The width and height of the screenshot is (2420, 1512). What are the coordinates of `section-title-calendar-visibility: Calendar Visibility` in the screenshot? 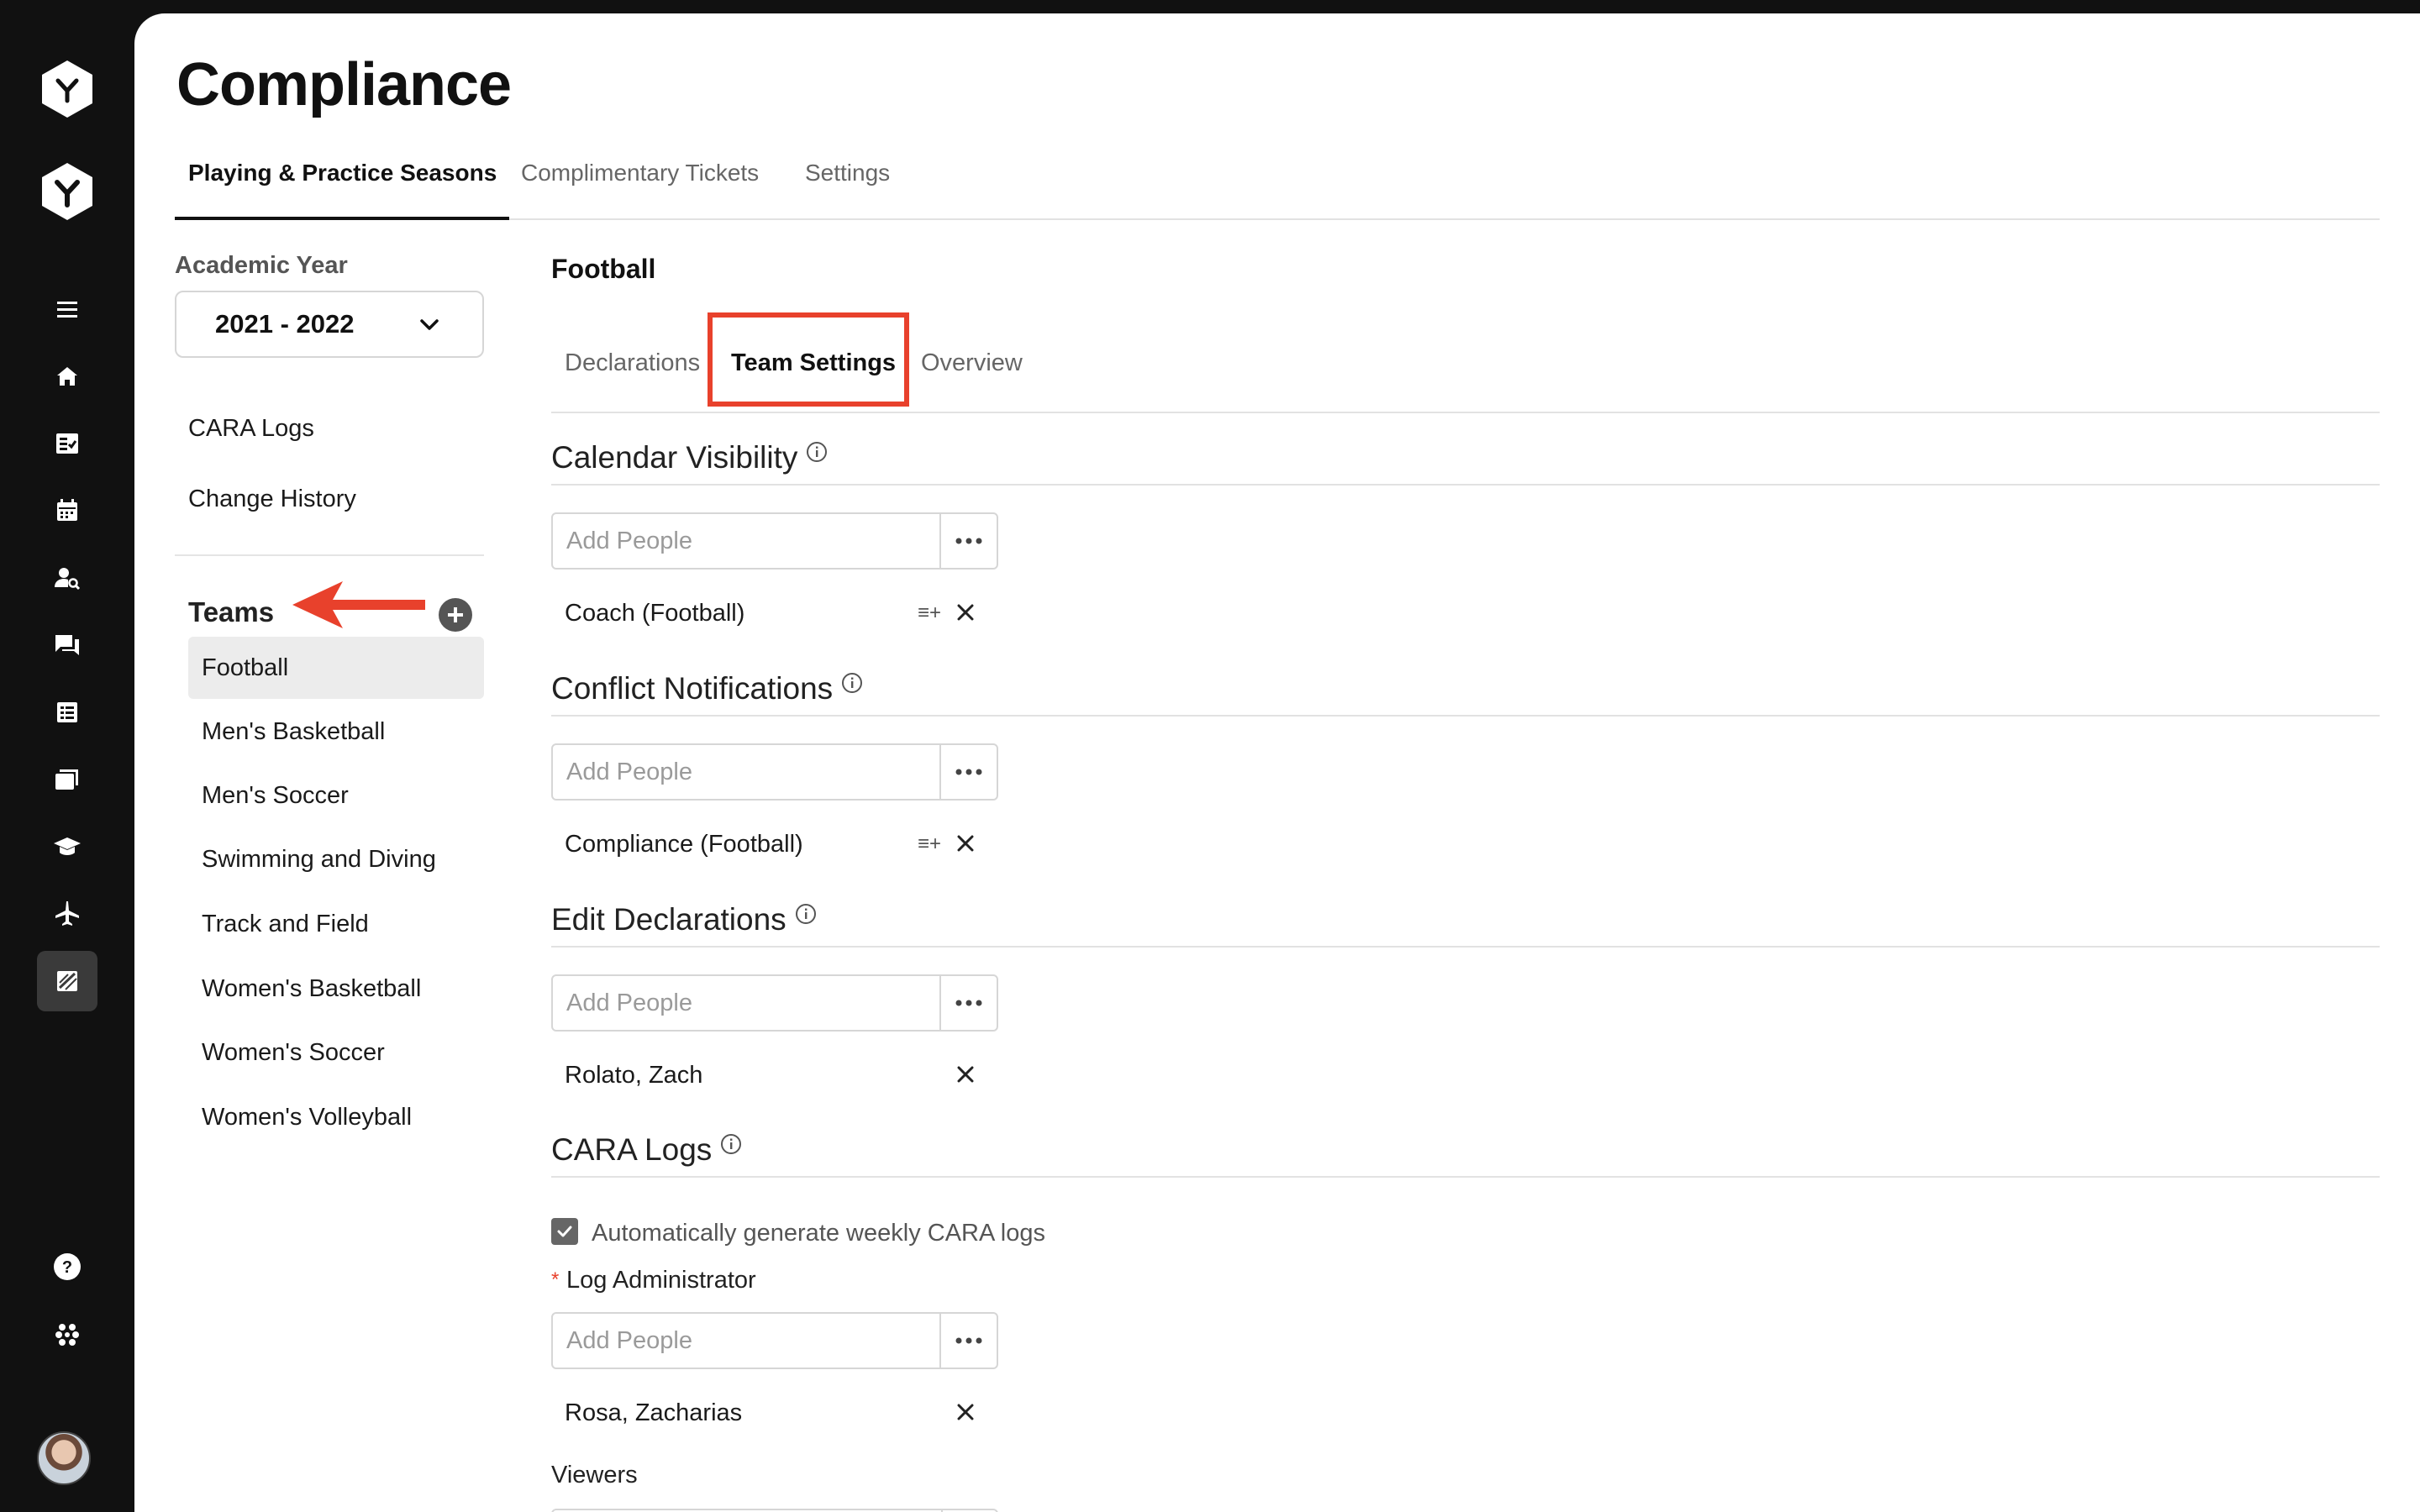 It's located at (689, 457).